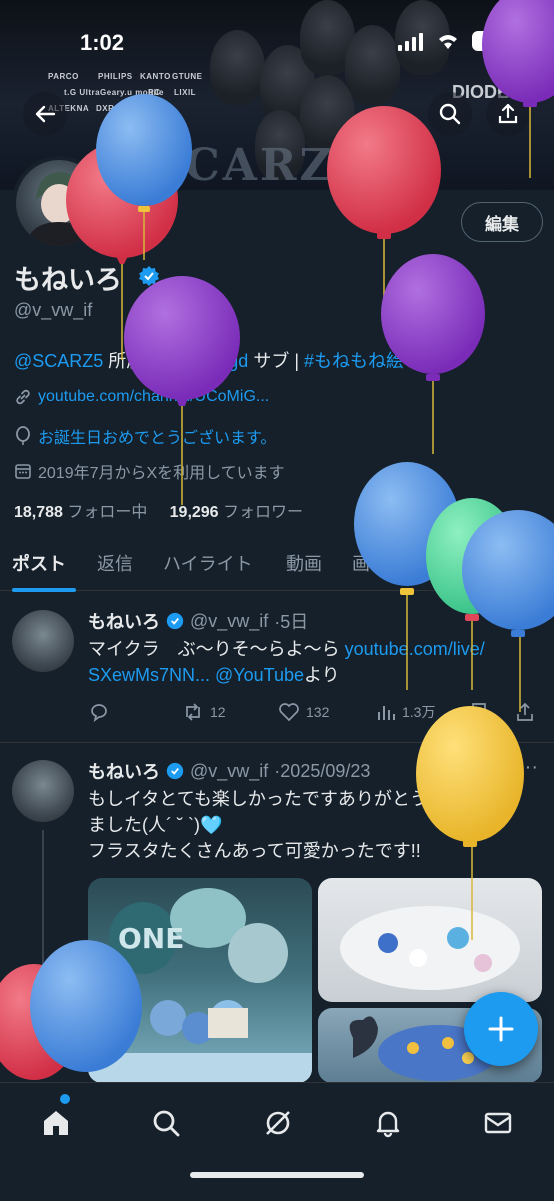 The height and width of the screenshot is (1201, 554). I want to click on post-divider, so click(277, 742).